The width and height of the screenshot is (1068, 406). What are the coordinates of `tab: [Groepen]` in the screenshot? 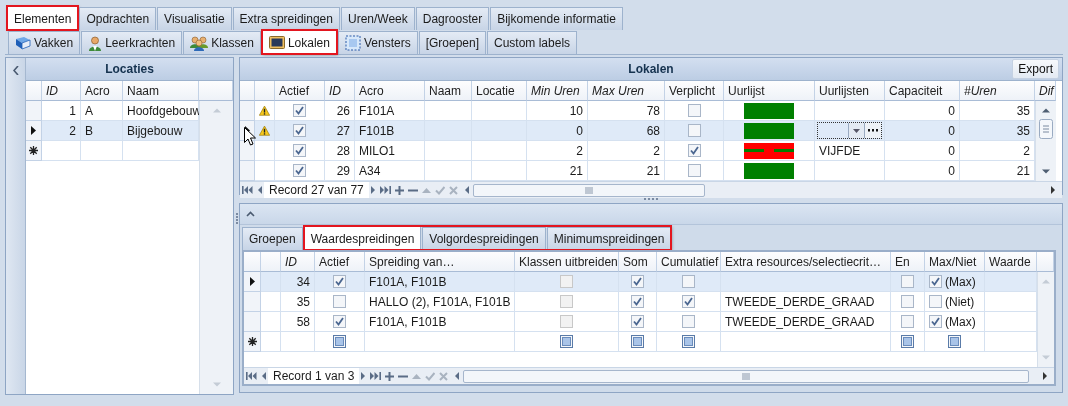 It's located at (452, 42).